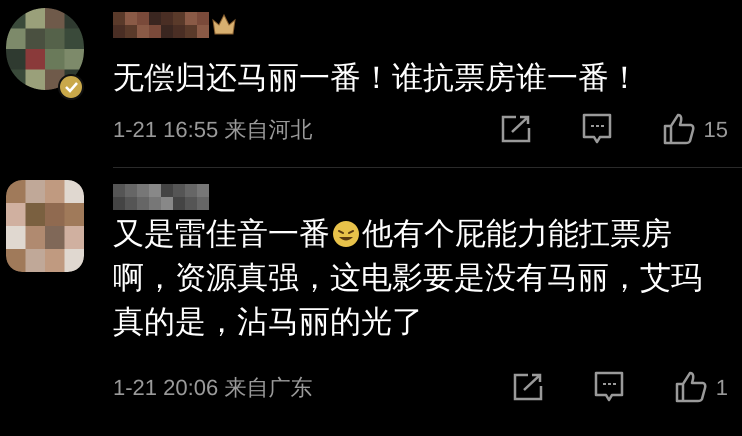 The image size is (742, 436). I want to click on like-button: 1, so click(701, 387).